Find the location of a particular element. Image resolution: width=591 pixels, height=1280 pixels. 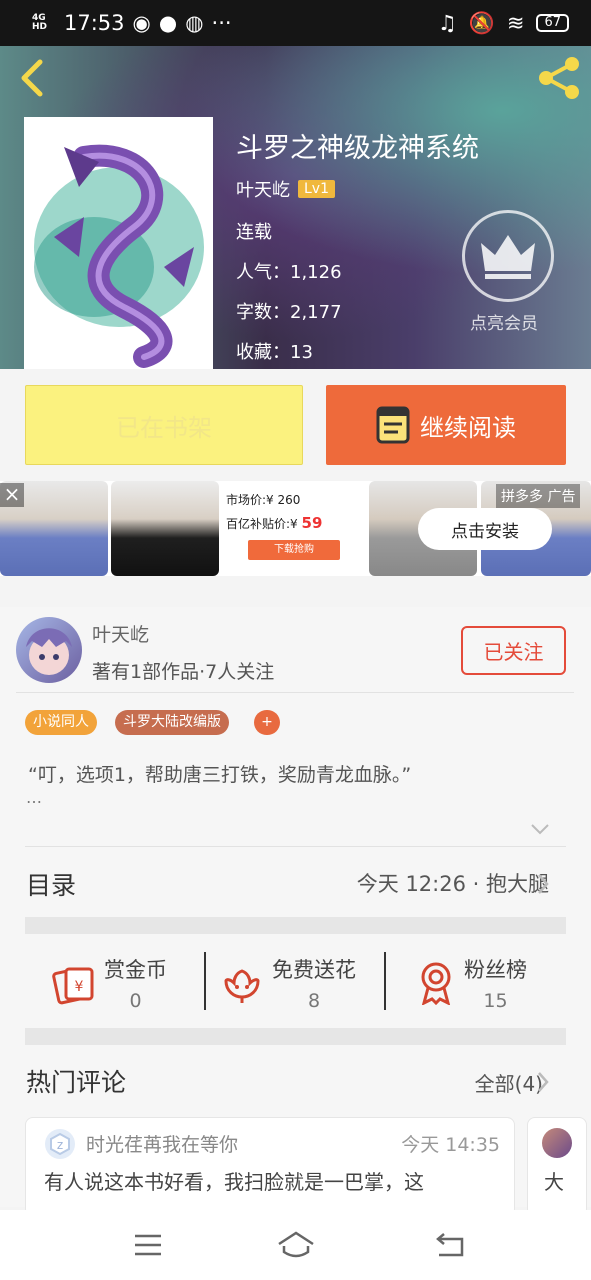

book-status: 连载 is located at coordinates (254, 232).